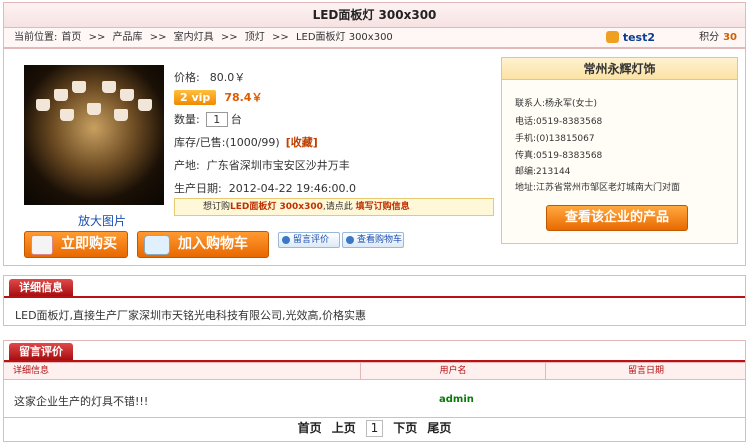  What do you see at coordinates (612, 37) in the screenshot?
I see `user-icon` at bounding box center [612, 37].